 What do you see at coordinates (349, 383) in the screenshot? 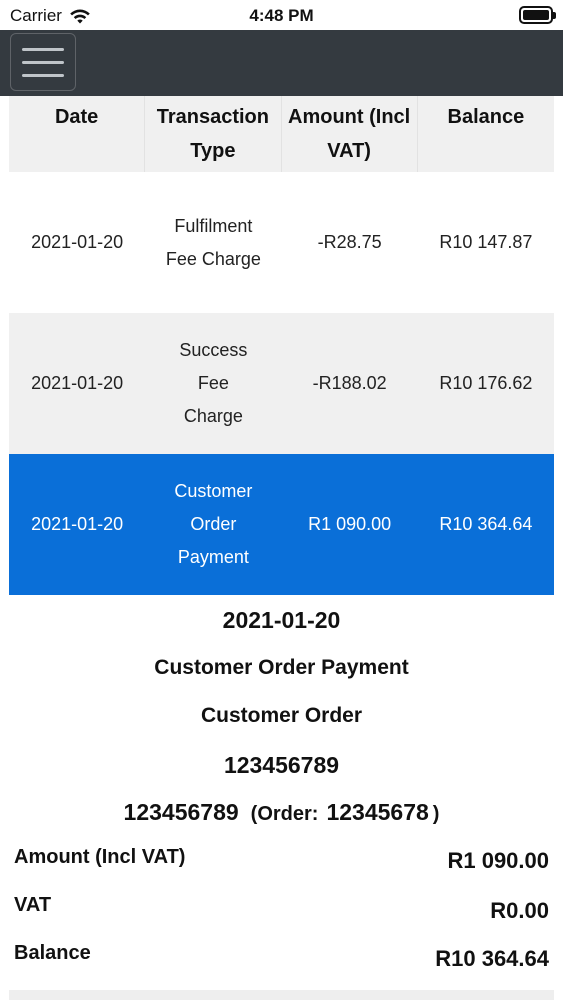
I see `row-amount: -R188.02` at bounding box center [349, 383].